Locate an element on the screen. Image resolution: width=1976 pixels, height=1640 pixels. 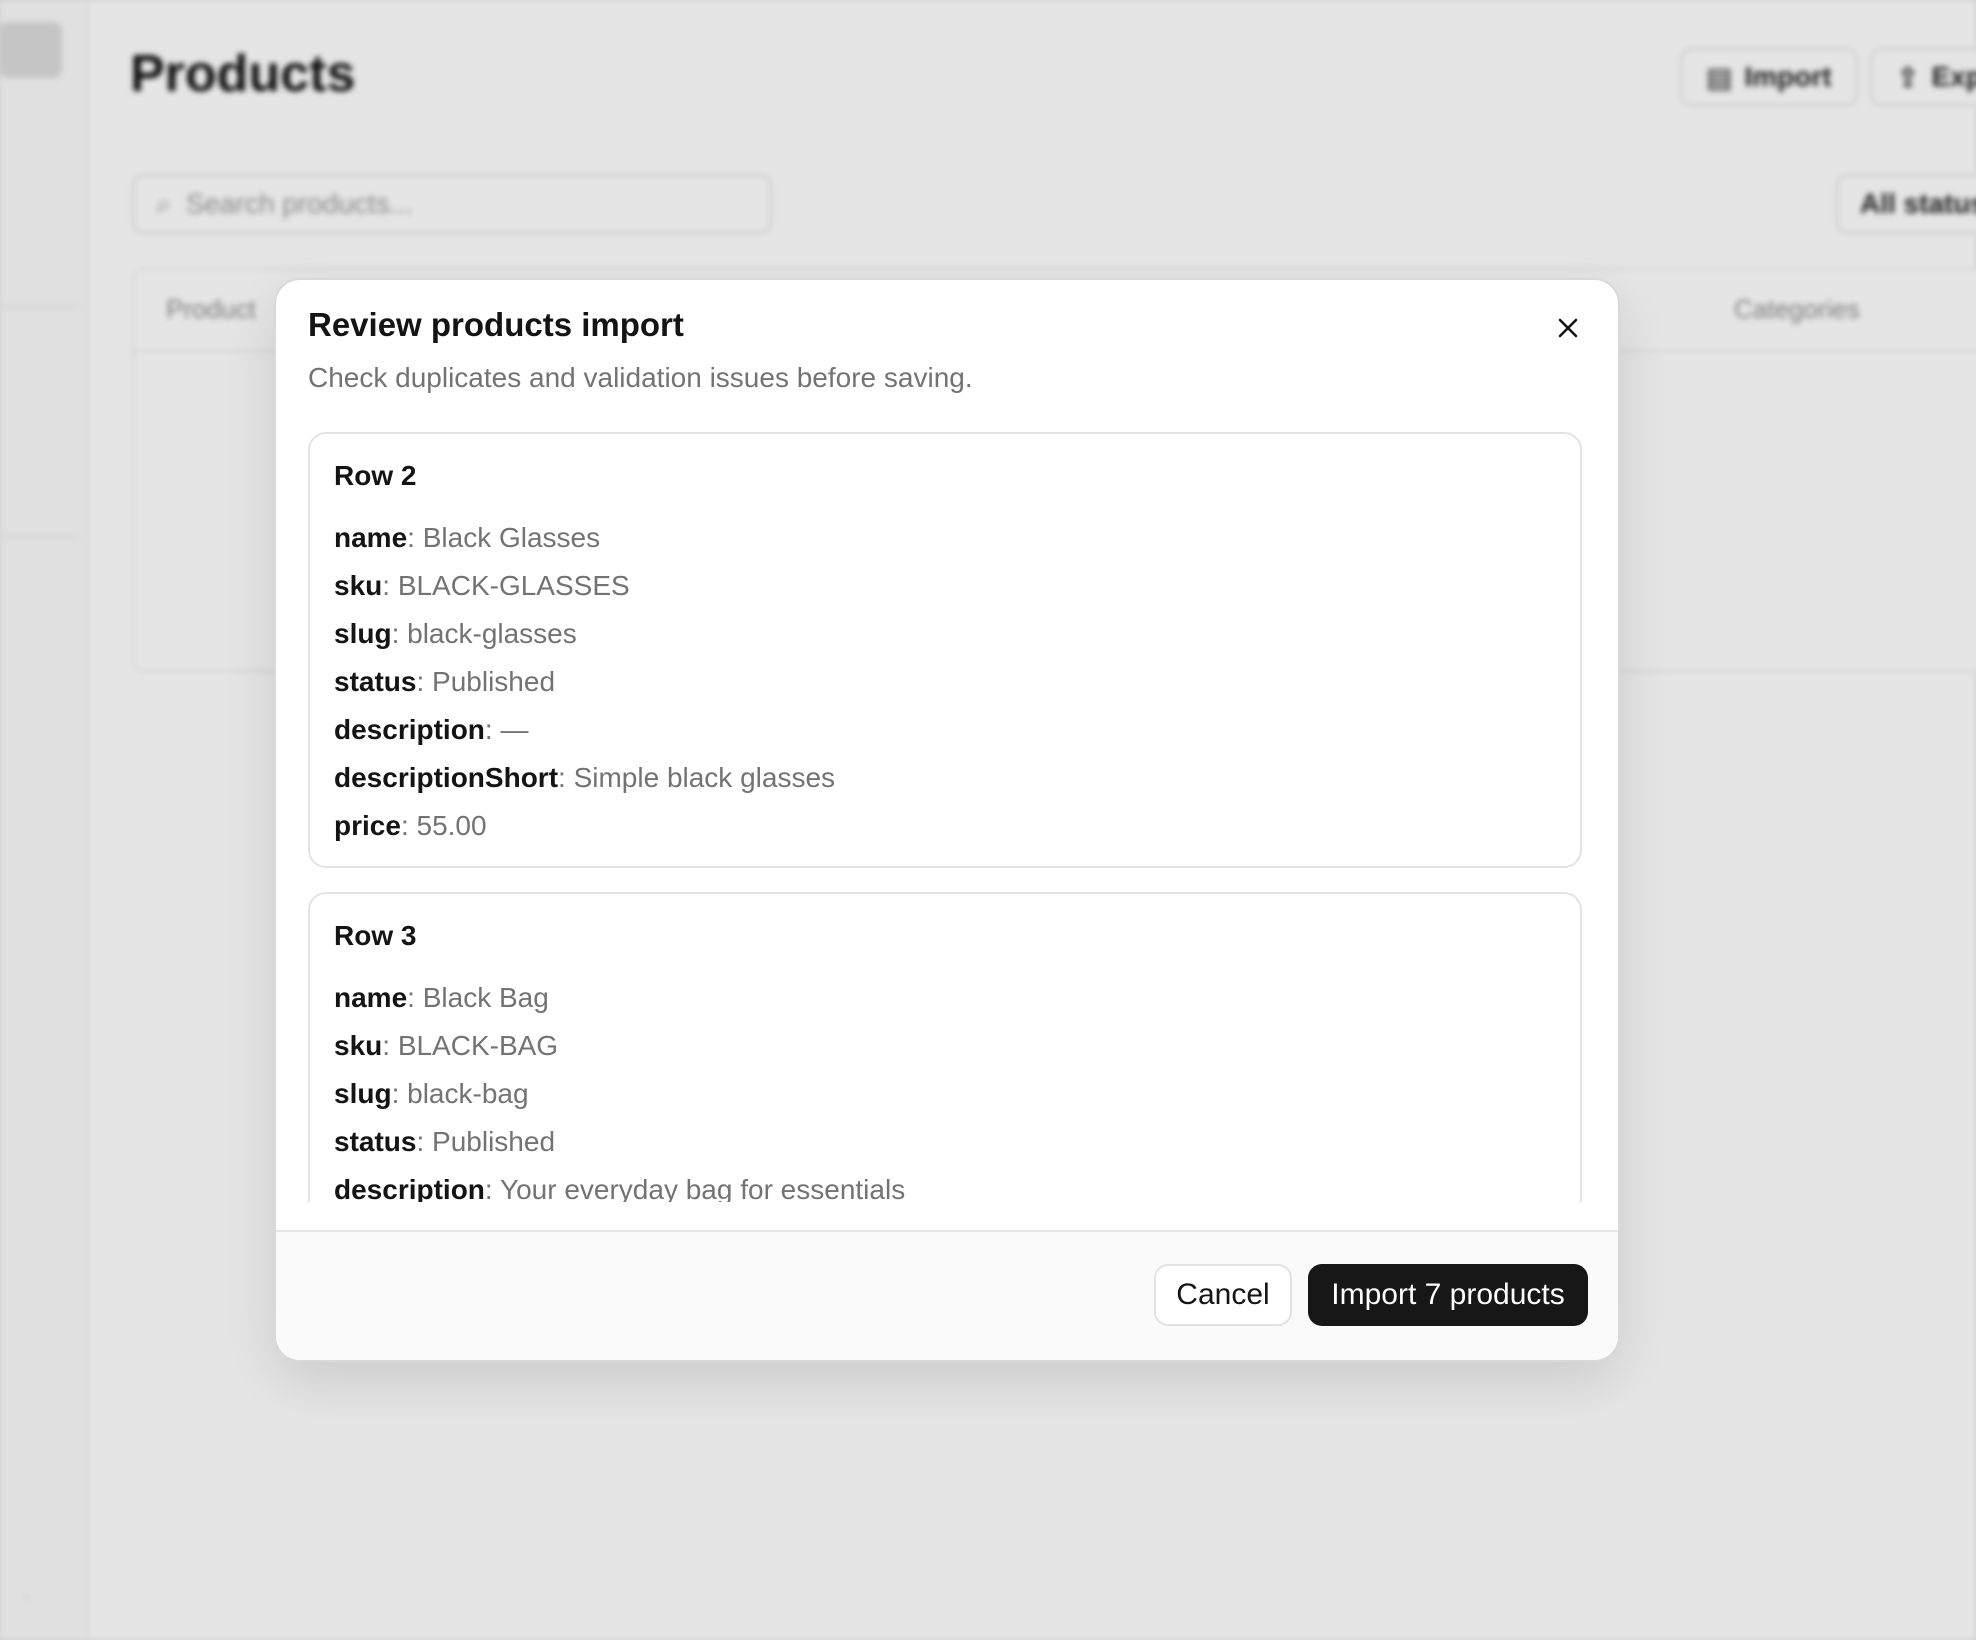
field-description-short: descriptionShort: Simple black glasses is located at coordinates (585, 777).